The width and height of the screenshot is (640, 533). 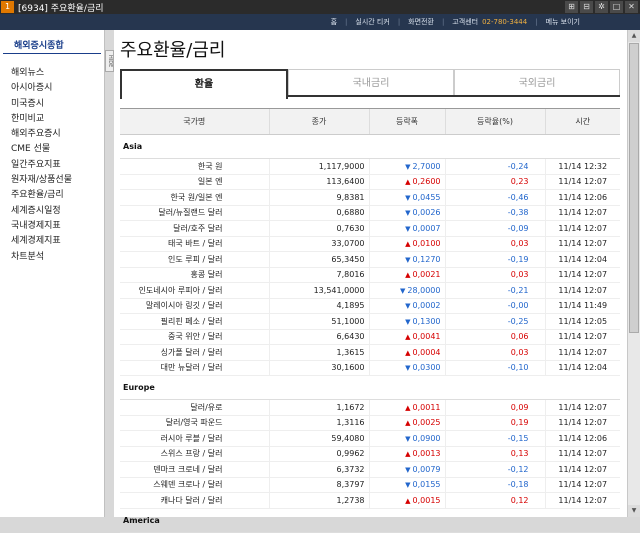 What do you see at coordinates (370, 352) in the screenshot?
I see `table-row: 싱가폴 달러 / 달러 1,3615 ▲ 0,0004 0,03 11/14 12:07` at bounding box center [370, 352].